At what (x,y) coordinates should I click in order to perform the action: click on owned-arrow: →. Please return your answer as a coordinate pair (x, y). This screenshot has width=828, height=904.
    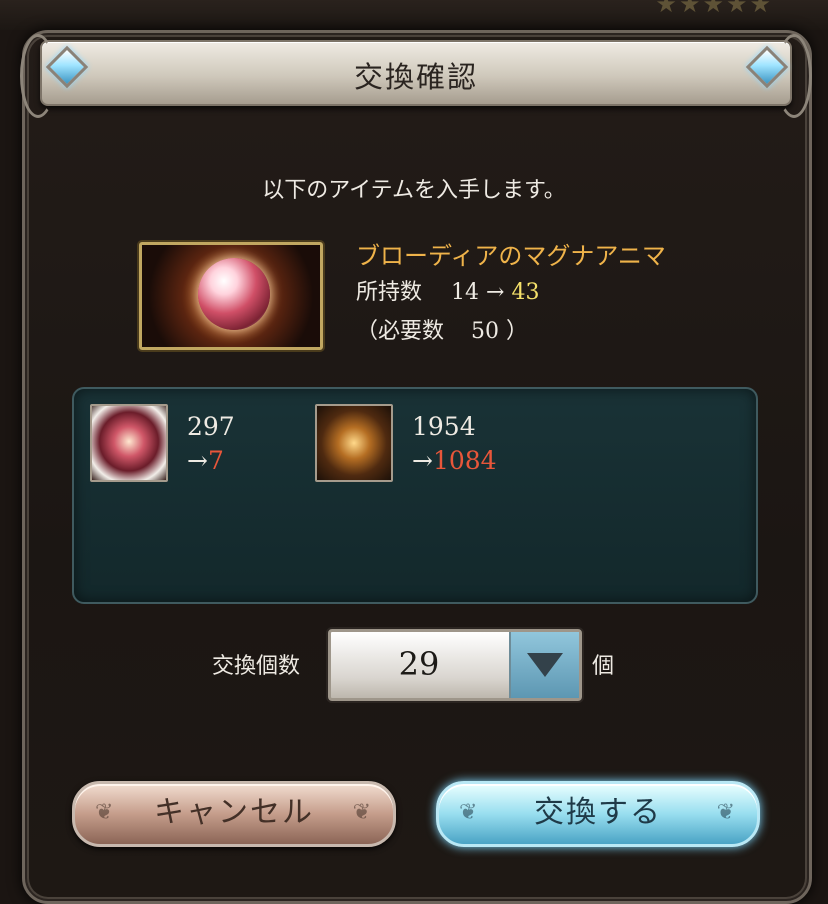
    Looking at the image, I should click on (495, 292).